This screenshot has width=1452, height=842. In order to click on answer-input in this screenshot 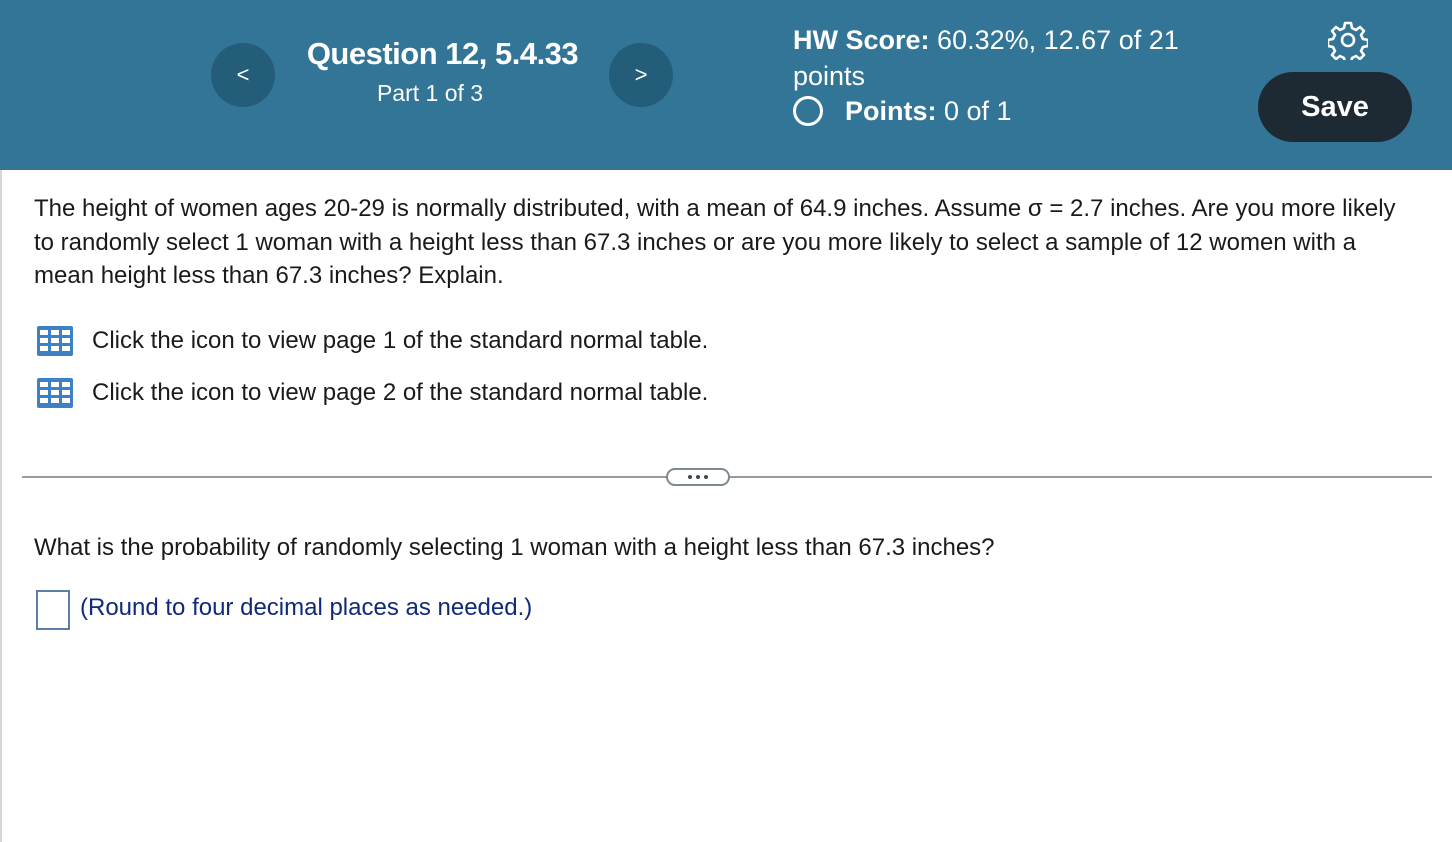, I will do `click(53, 610)`.